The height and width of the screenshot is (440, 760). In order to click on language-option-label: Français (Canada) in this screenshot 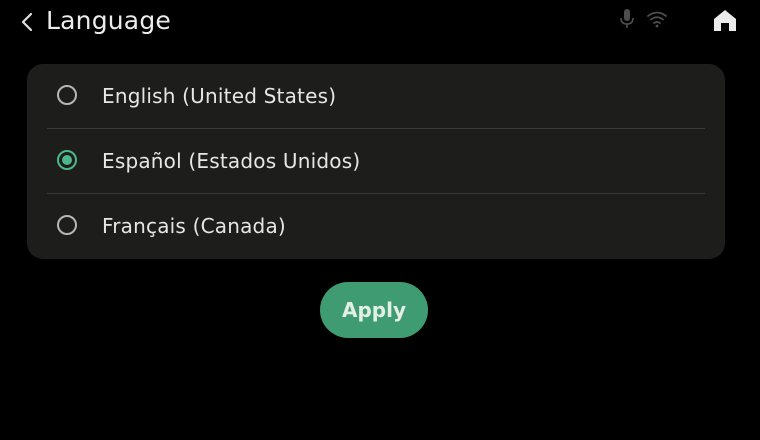, I will do `click(194, 226)`.